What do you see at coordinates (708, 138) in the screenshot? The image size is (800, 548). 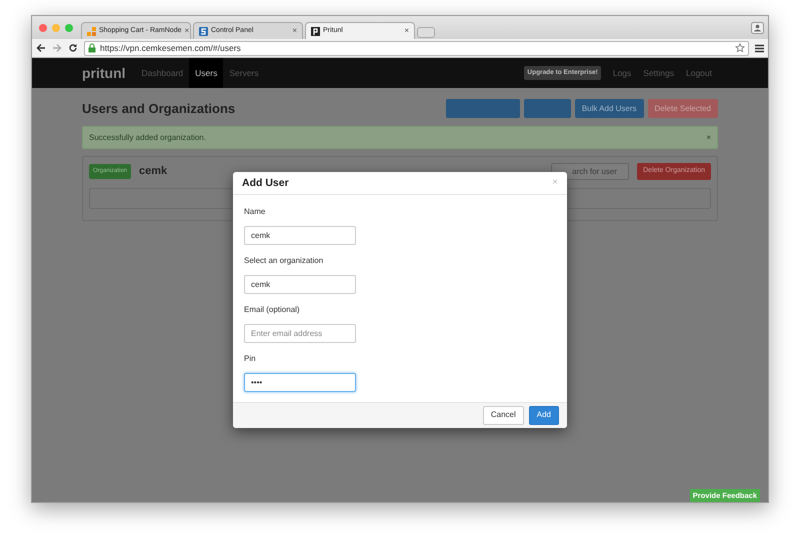 I see `close-alert-button: ×` at bounding box center [708, 138].